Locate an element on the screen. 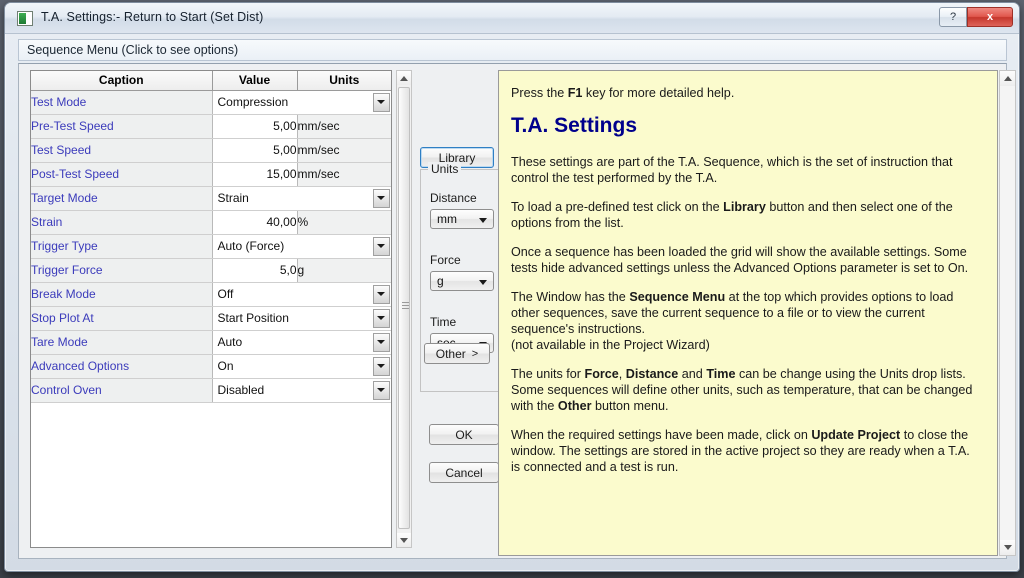  help-heading: T.A. Settings is located at coordinates (574, 125).